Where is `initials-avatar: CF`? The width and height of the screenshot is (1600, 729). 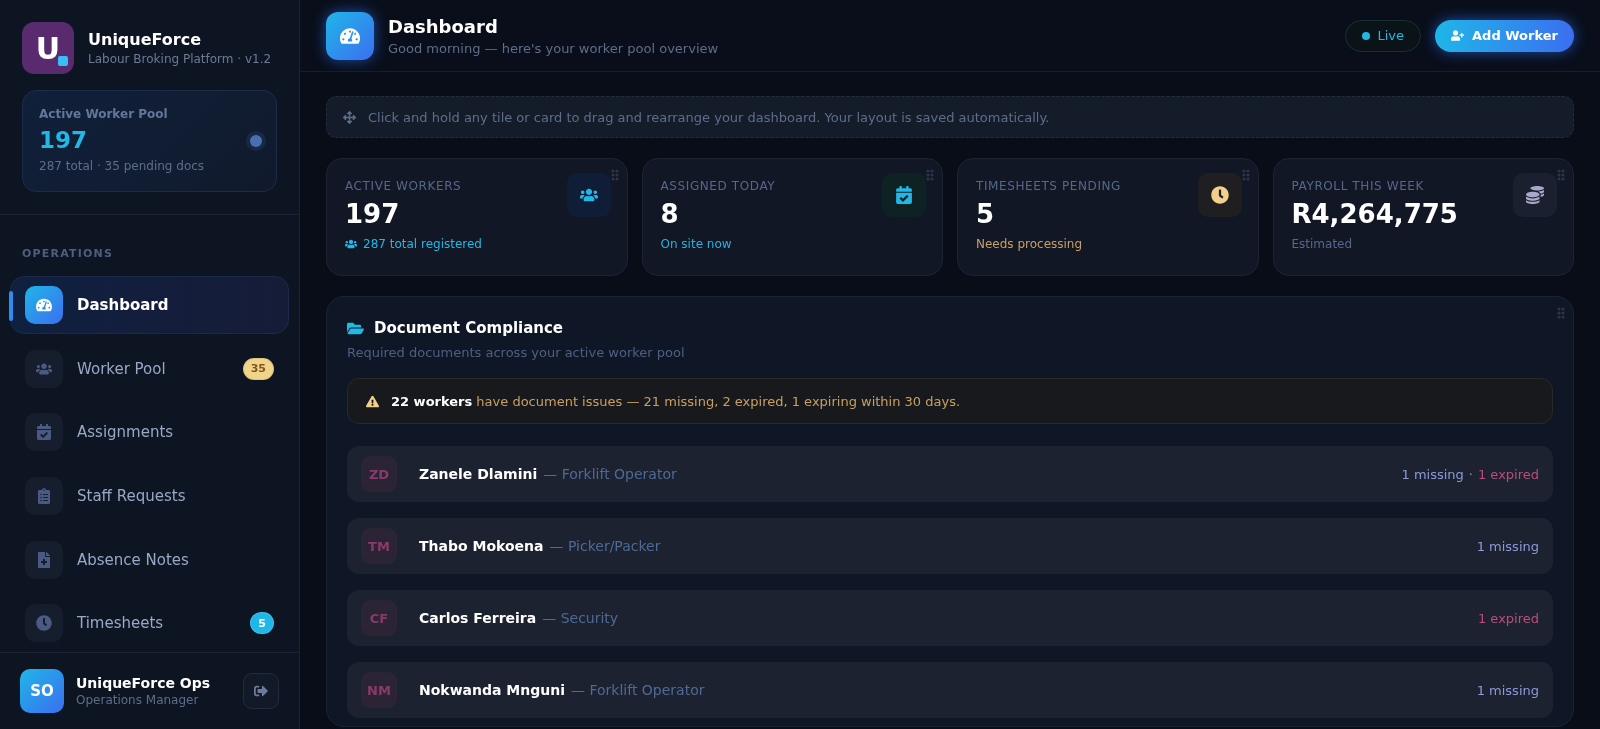 initials-avatar: CF is located at coordinates (379, 618).